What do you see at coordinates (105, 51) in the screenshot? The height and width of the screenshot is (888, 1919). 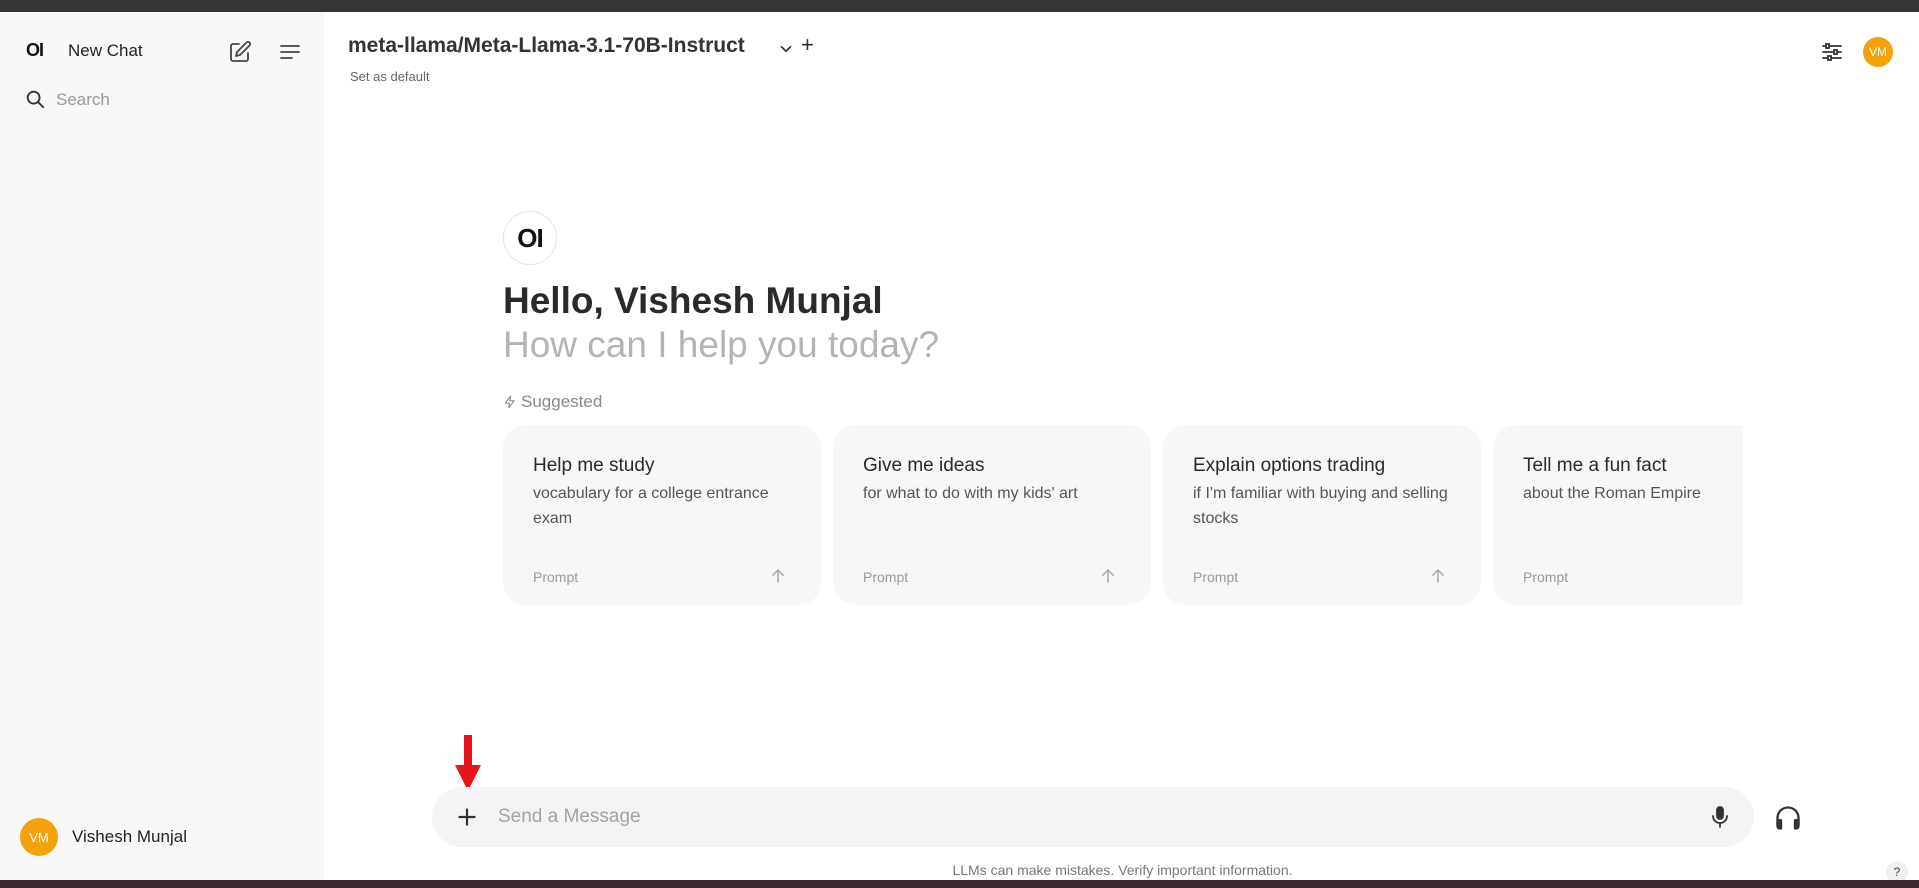 I see `new-chat-button: New Chat` at bounding box center [105, 51].